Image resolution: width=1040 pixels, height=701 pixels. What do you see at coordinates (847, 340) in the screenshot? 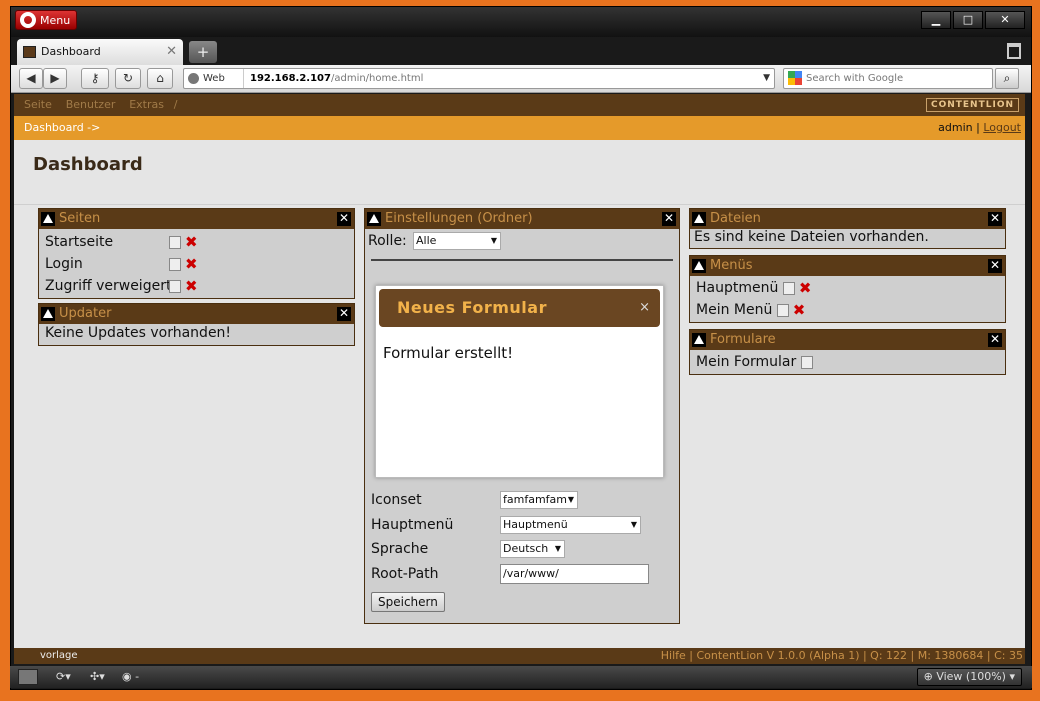
I see `widget-header: Formulare ✕` at bounding box center [847, 340].